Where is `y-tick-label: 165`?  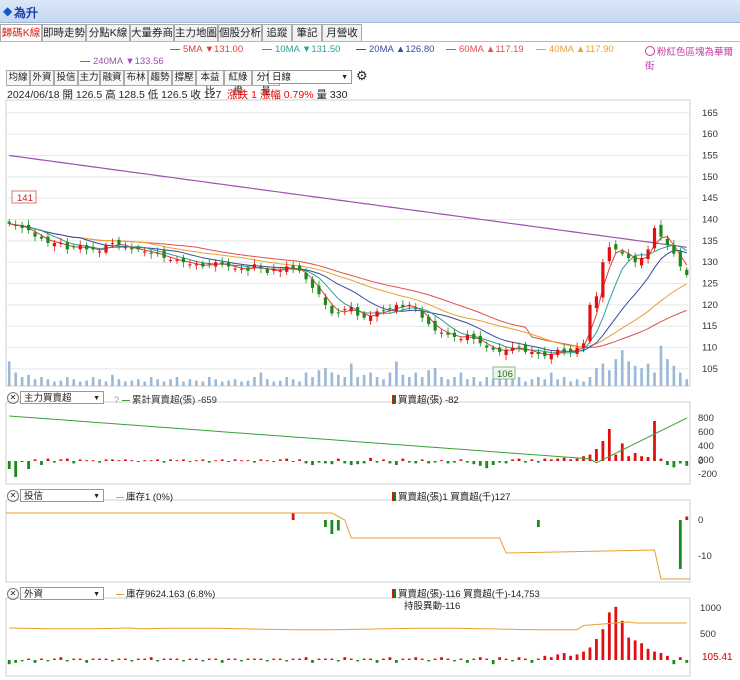 y-tick-label: 165 is located at coordinates (710, 113).